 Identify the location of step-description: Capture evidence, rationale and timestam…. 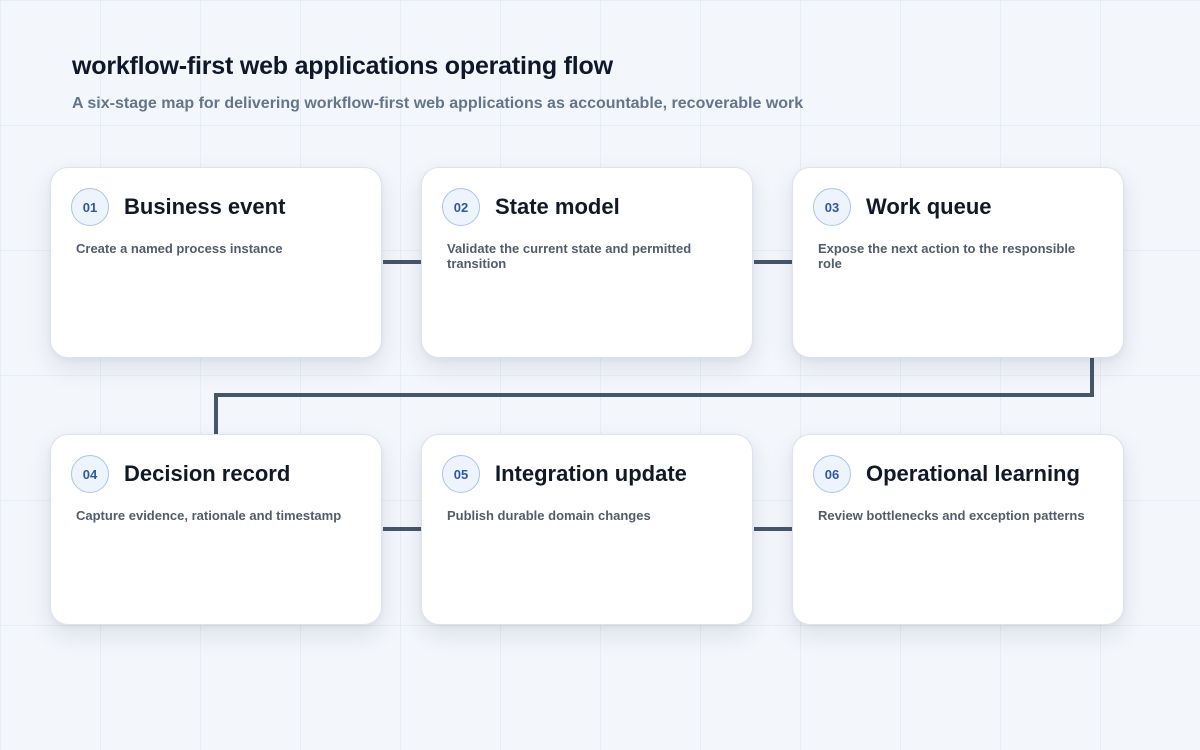
(209, 515).